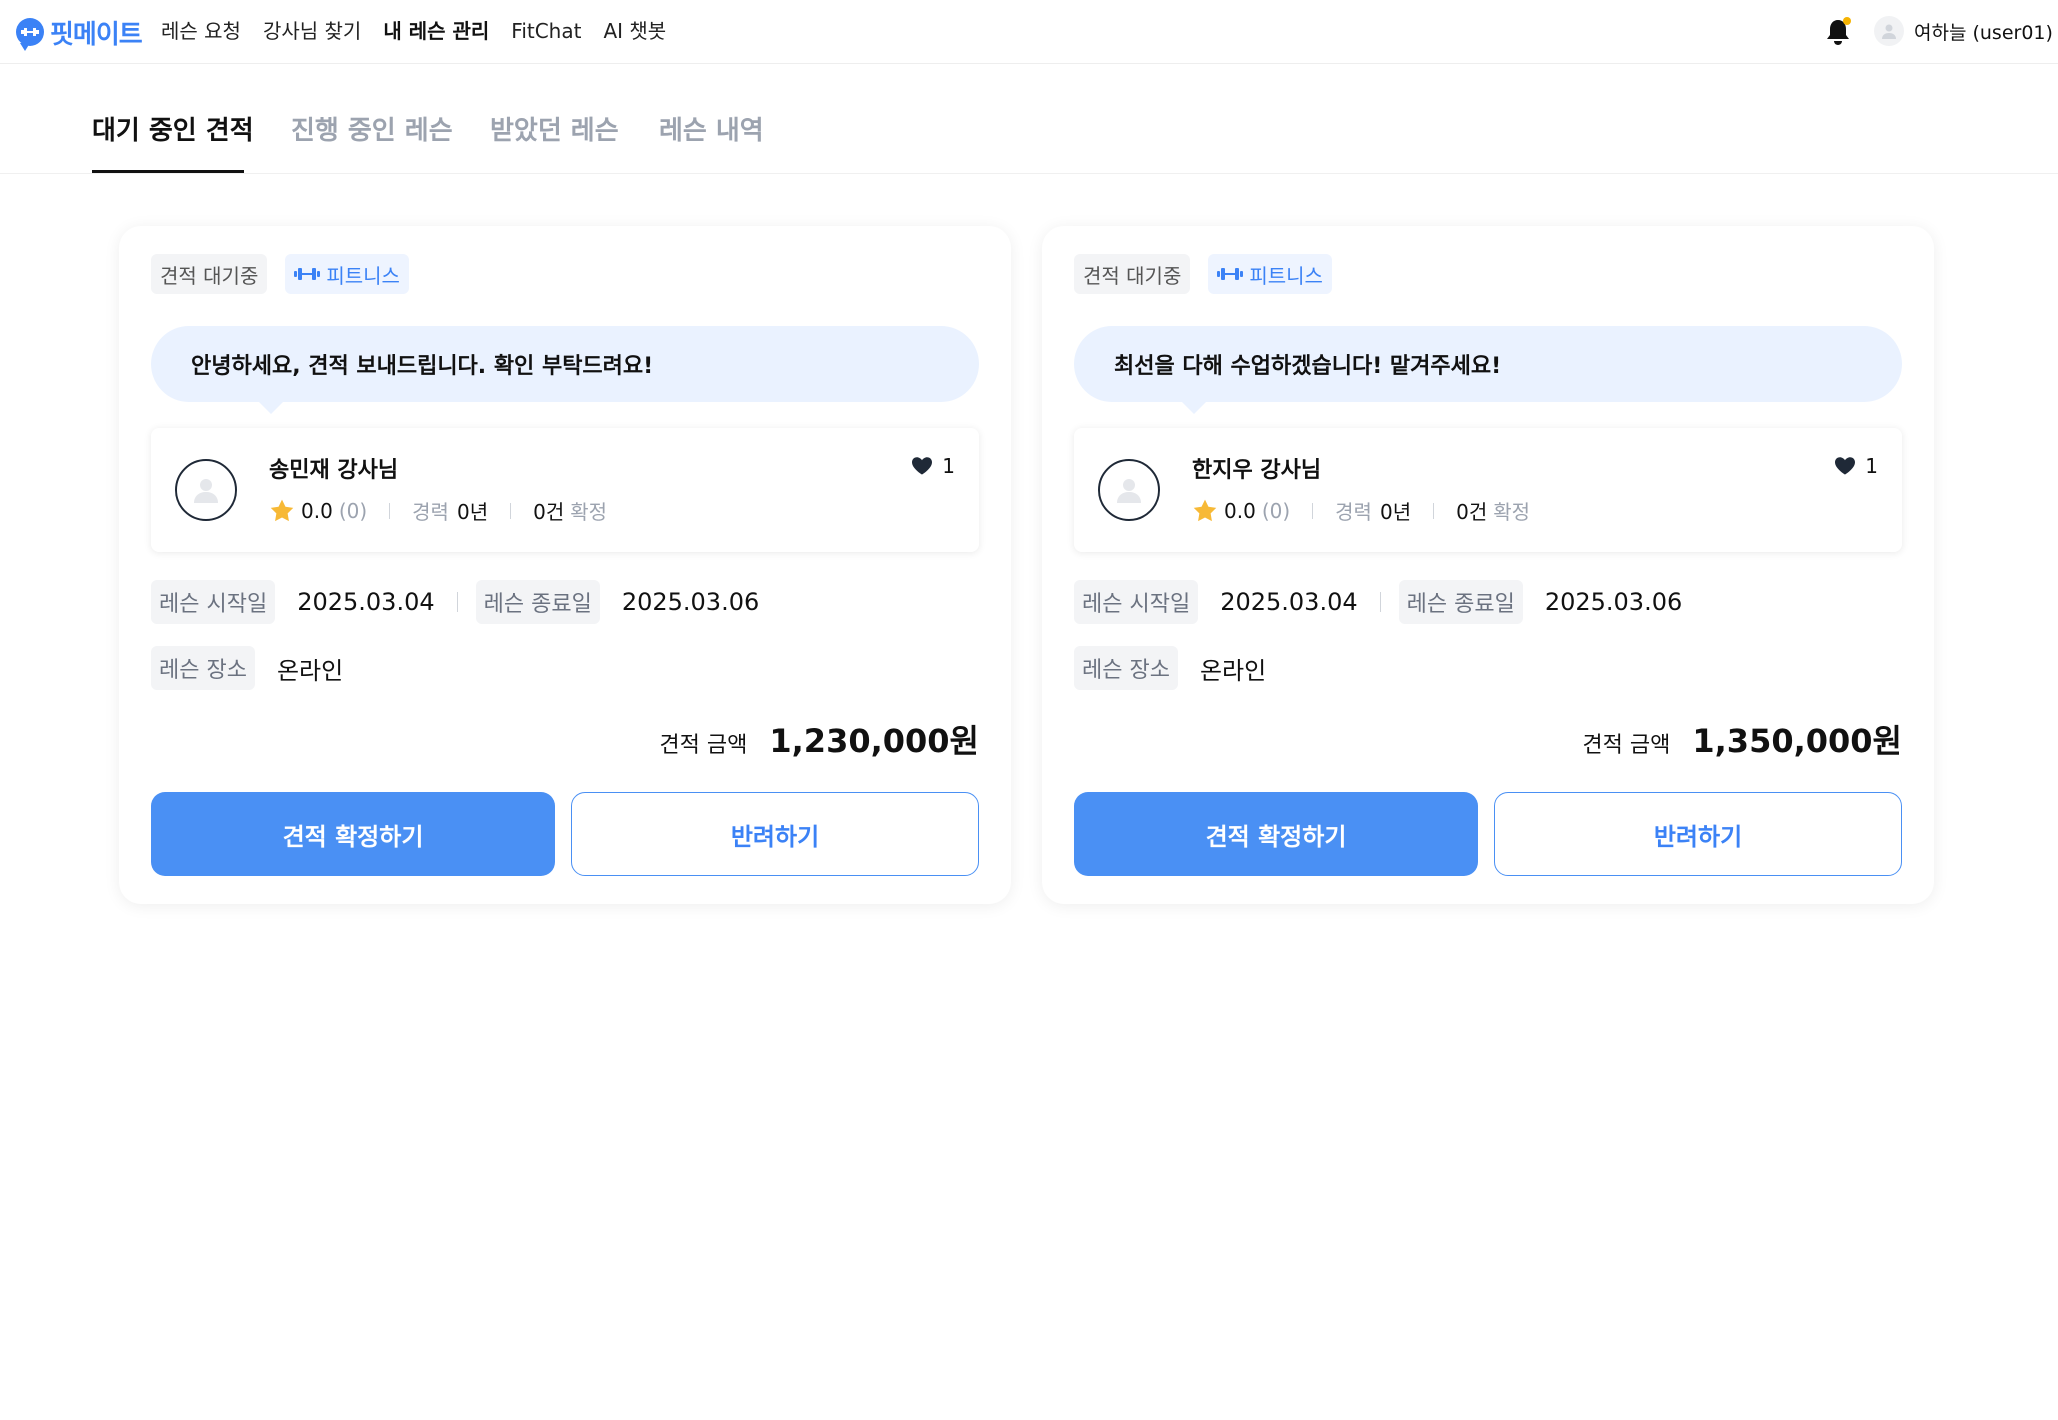 This screenshot has height=1420, width=2058. What do you see at coordinates (436, 31) in the screenshot?
I see `nav-my-lessons: 내 레슨 관리` at bounding box center [436, 31].